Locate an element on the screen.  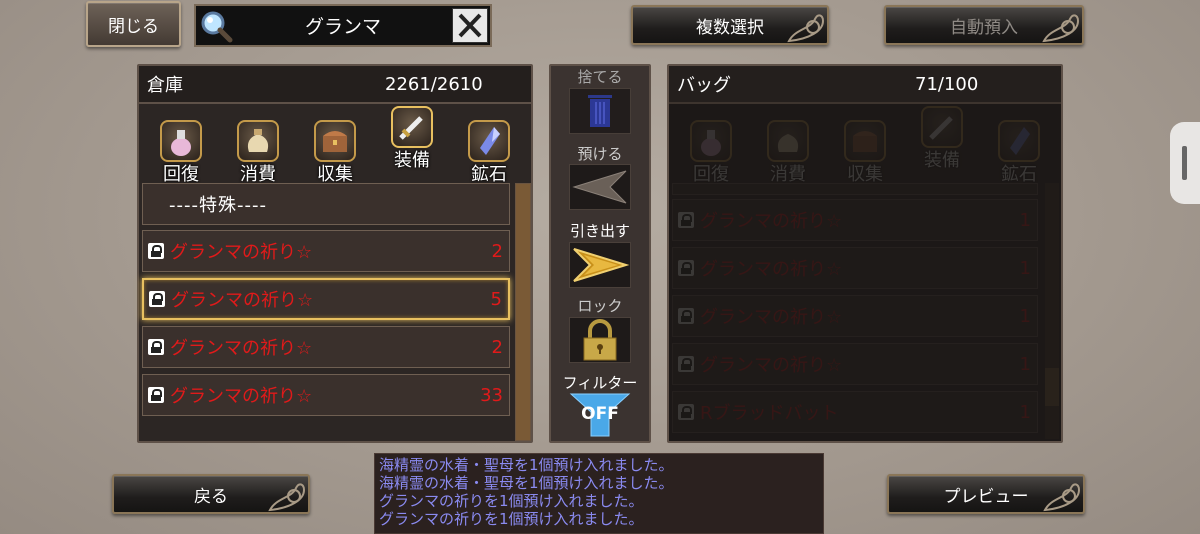
storage-tab-recovery: 回復 is located at coordinates (181, 152).